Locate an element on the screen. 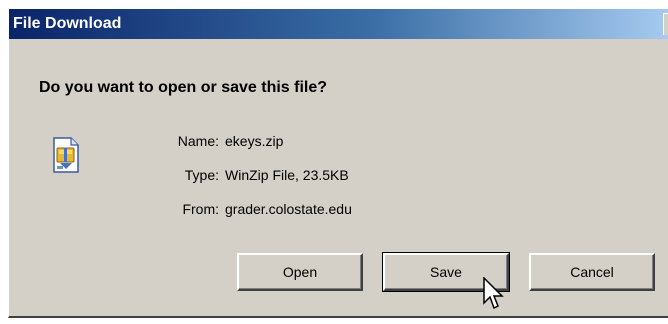 The image size is (668, 324). type-value: WinZip File, 23.5KB is located at coordinates (287, 175).